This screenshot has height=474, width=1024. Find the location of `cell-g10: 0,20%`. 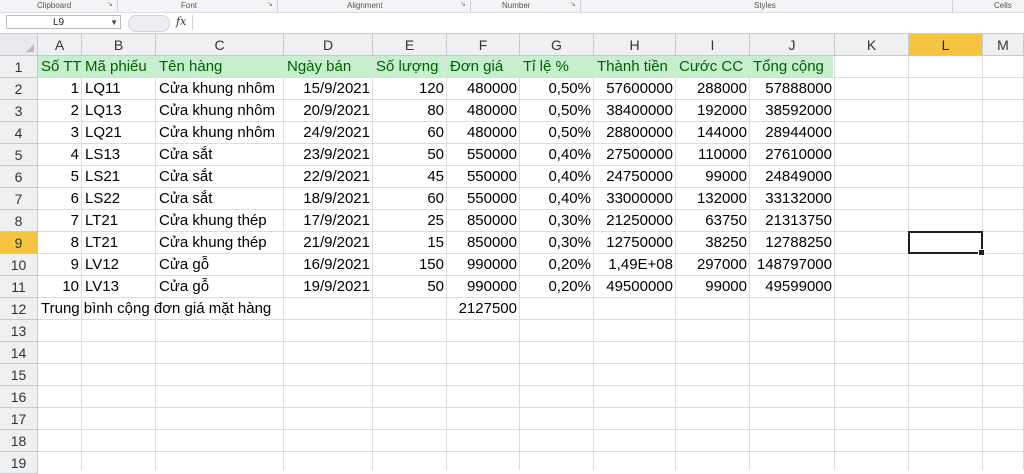

cell-g10: 0,20% is located at coordinates (557, 265).